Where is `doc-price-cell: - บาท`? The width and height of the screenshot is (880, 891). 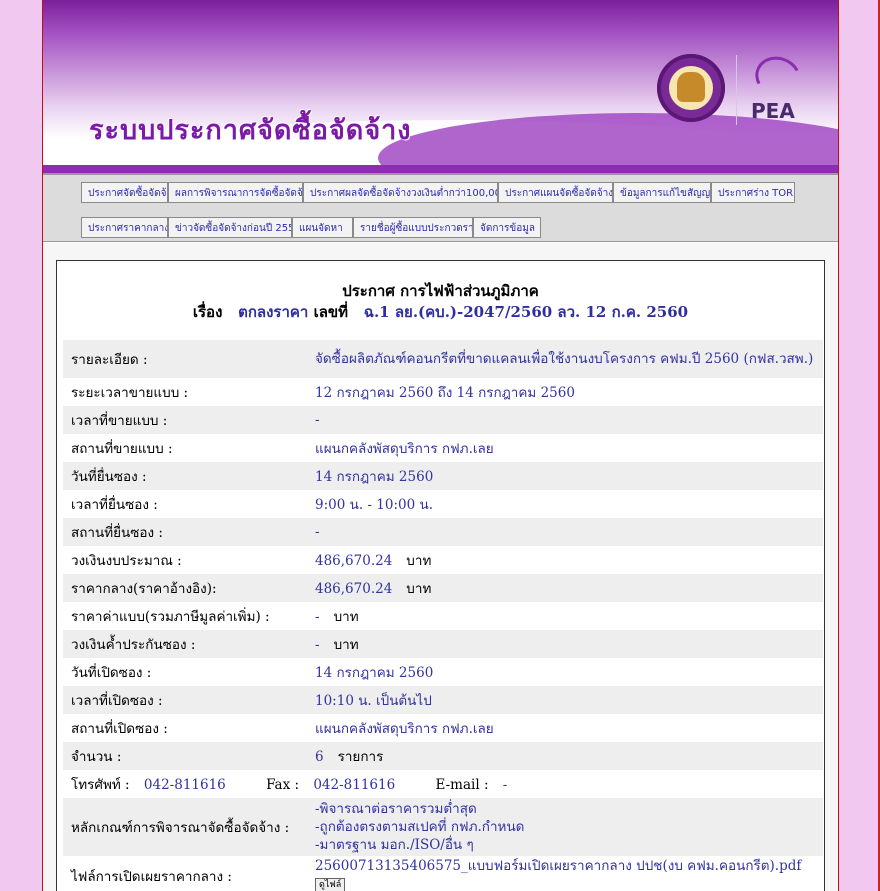
doc-price-cell: - บาท is located at coordinates (565, 616).